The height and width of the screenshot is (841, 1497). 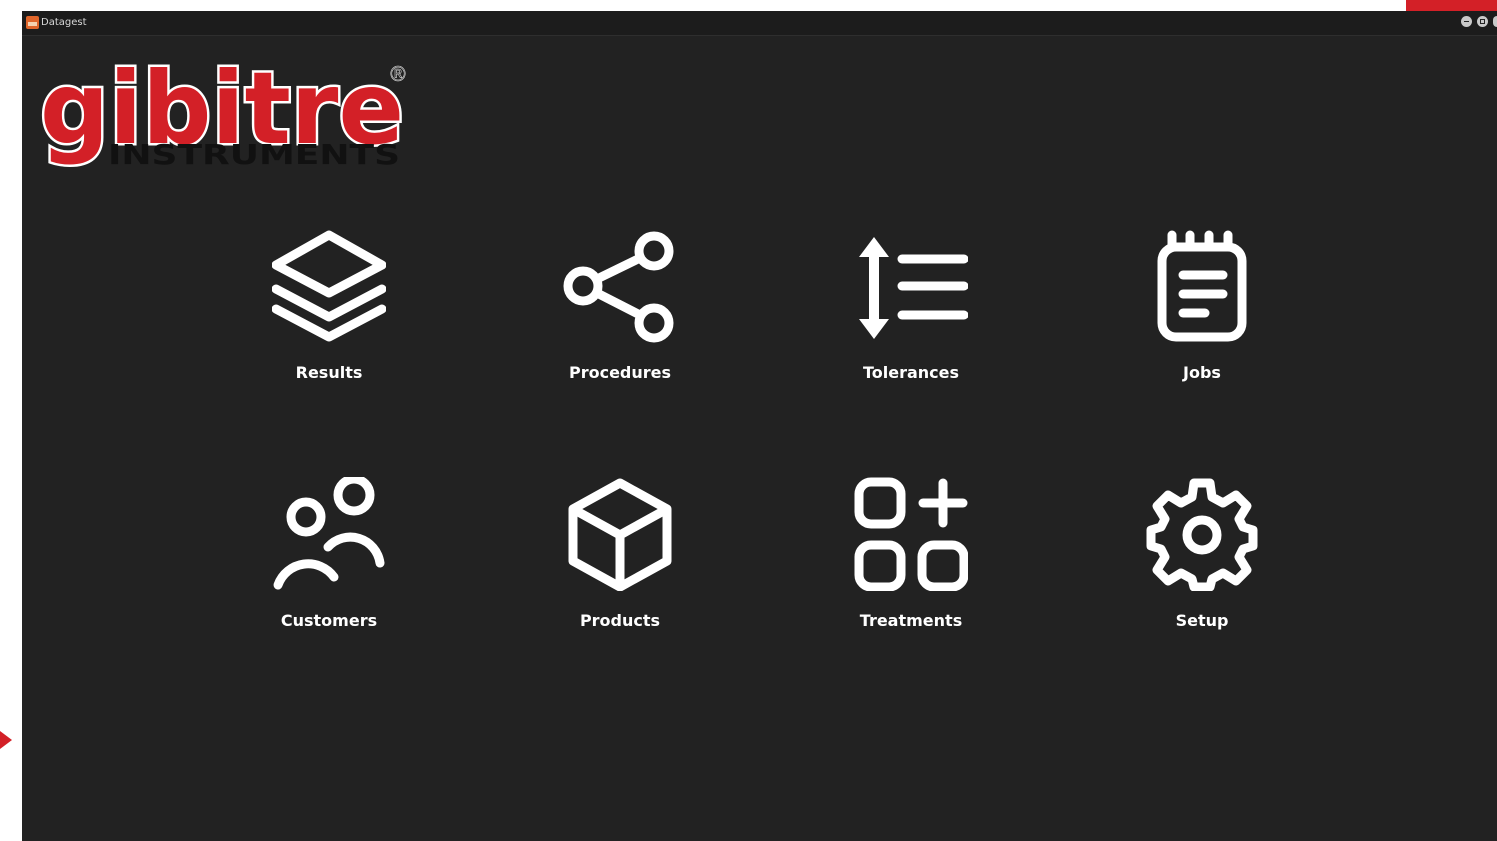 What do you see at coordinates (329, 620) in the screenshot?
I see `customers-label: Customers` at bounding box center [329, 620].